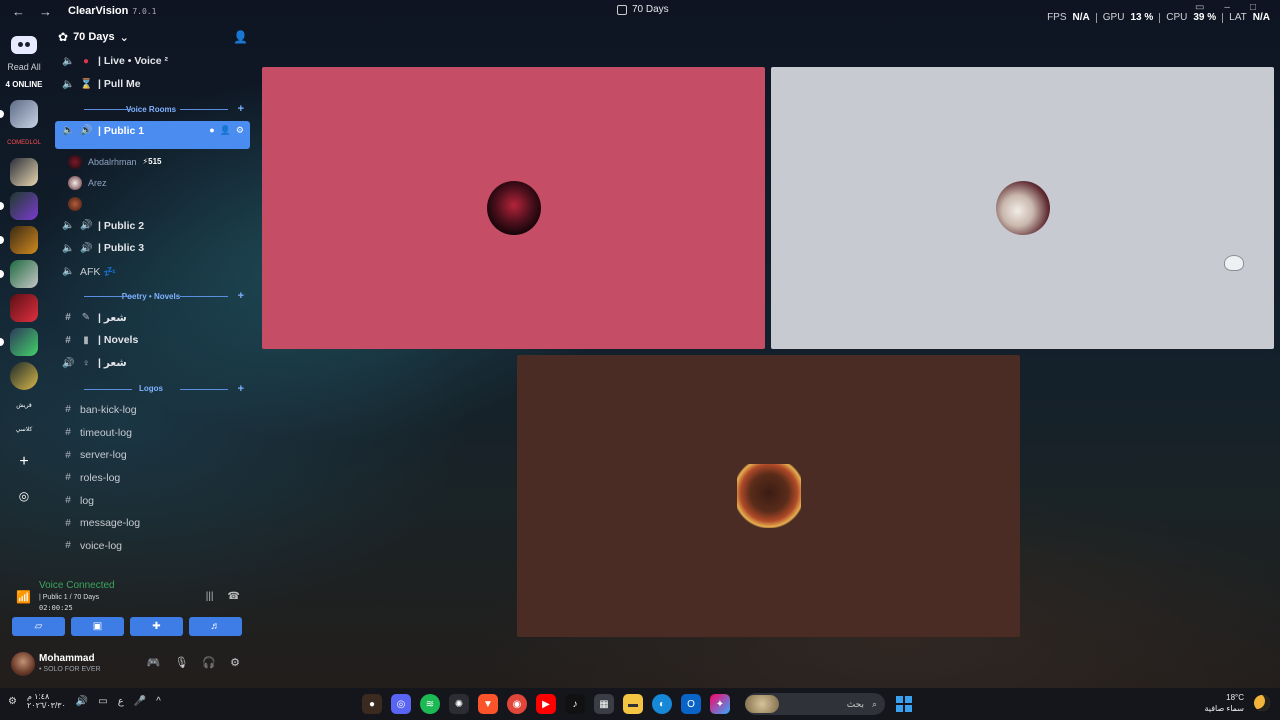 The width and height of the screenshot is (1280, 720). I want to click on category-logs: Logos +, so click(151, 389).